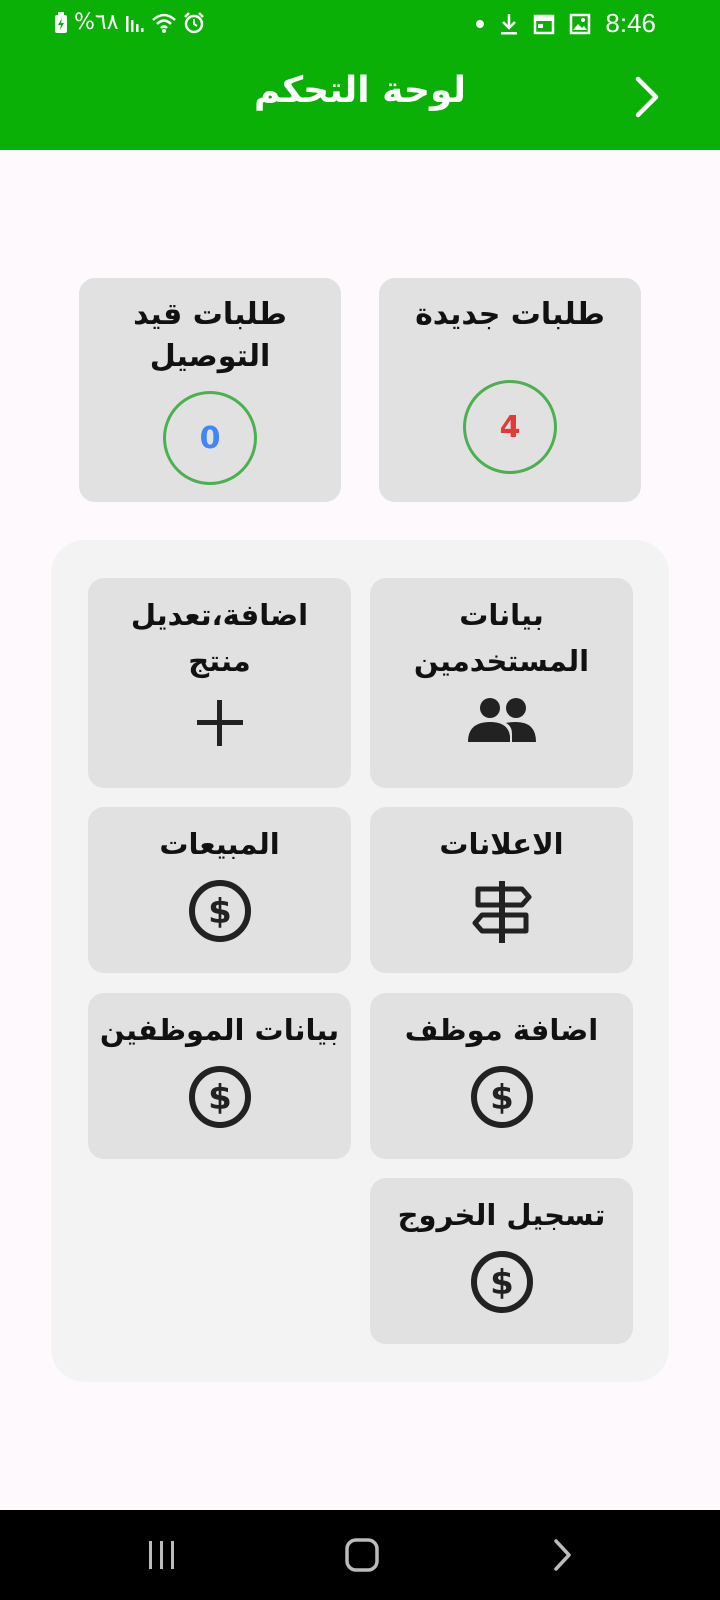 The width and height of the screenshot is (720, 1600). Describe the element at coordinates (360, 24) in the screenshot. I see `status-bar: %٦٨ 8:46` at that location.